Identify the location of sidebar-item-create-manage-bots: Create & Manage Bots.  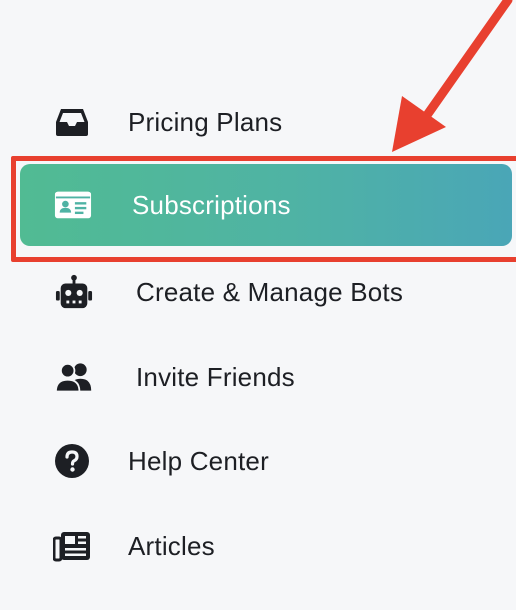
(258, 292).